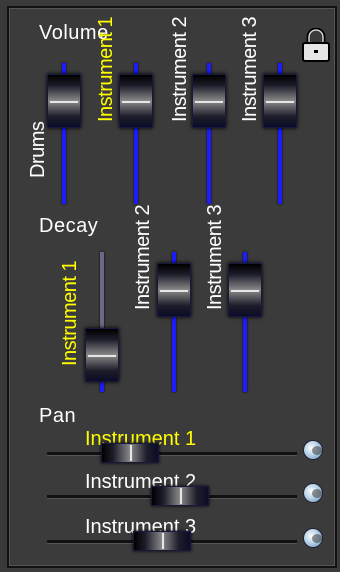 The width and height of the screenshot is (340, 572). I want to click on lock-icon, so click(316, 44).